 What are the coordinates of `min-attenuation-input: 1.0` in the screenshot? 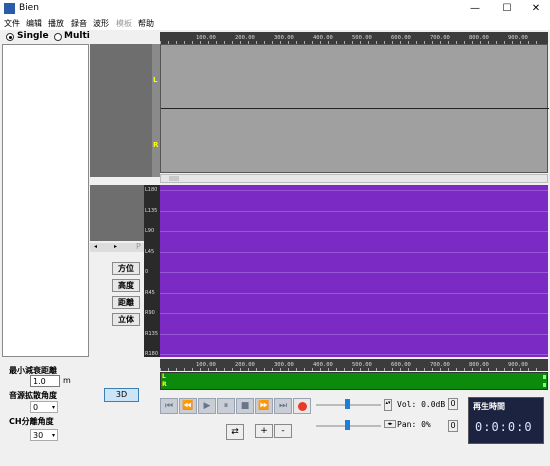 It's located at (45, 381).